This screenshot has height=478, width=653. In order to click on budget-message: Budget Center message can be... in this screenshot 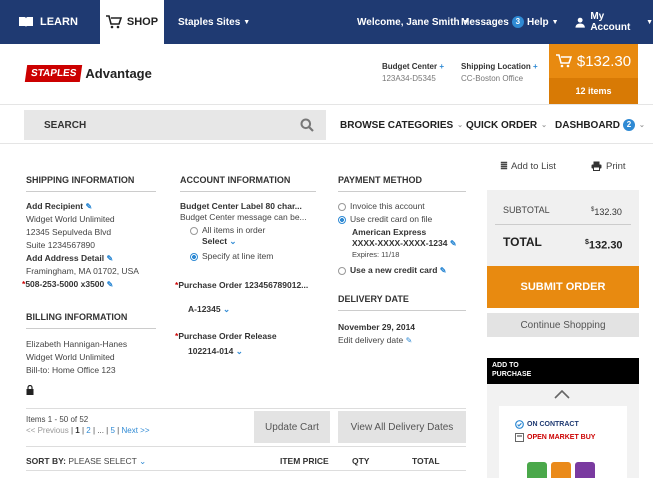, I will do `click(243, 217)`.